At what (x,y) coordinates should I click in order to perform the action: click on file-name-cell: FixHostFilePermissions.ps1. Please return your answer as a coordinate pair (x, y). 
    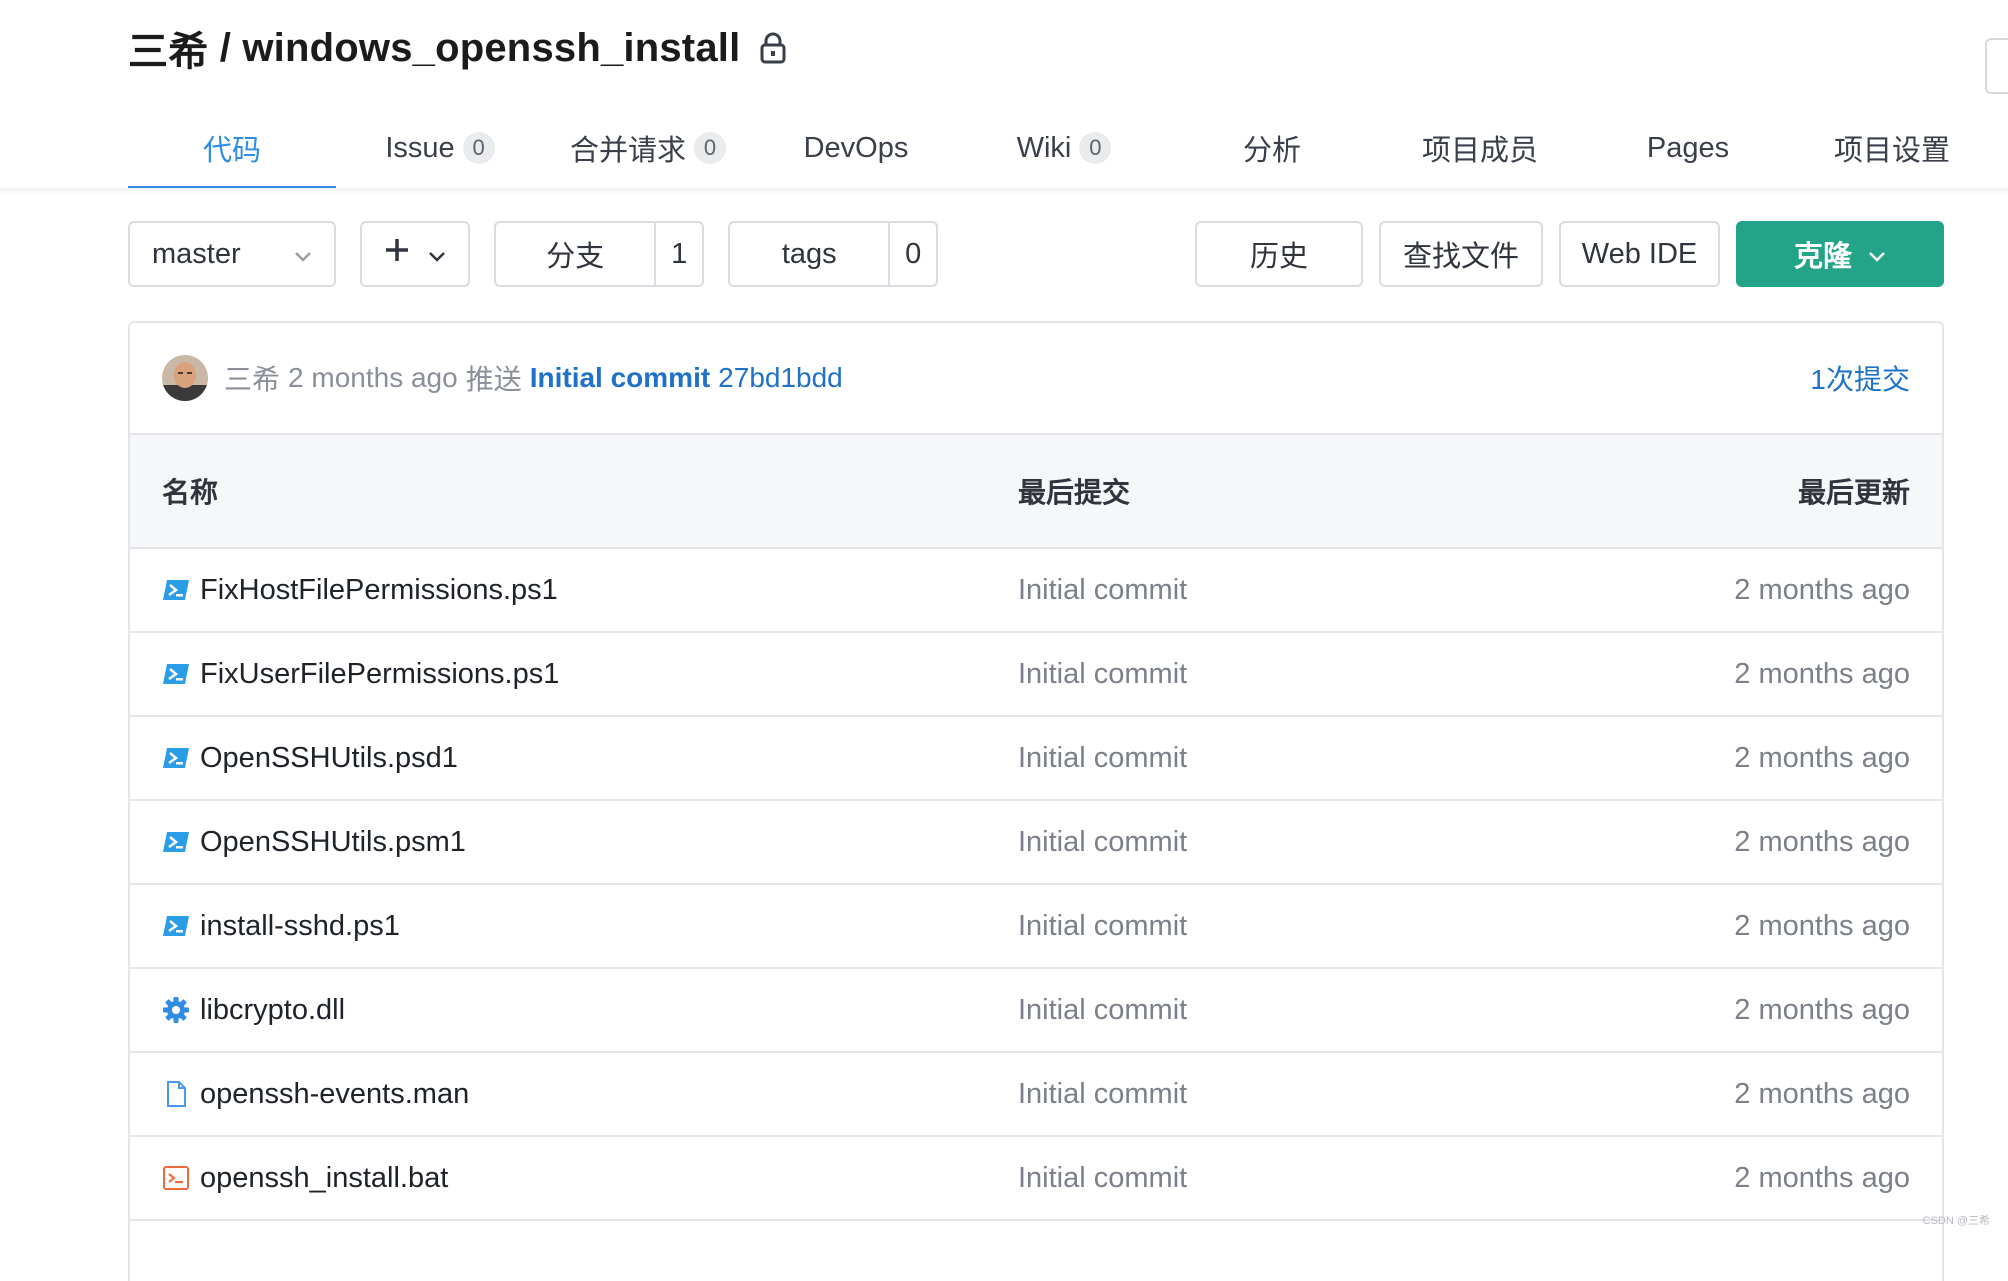
    Looking at the image, I should click on (360, 590).